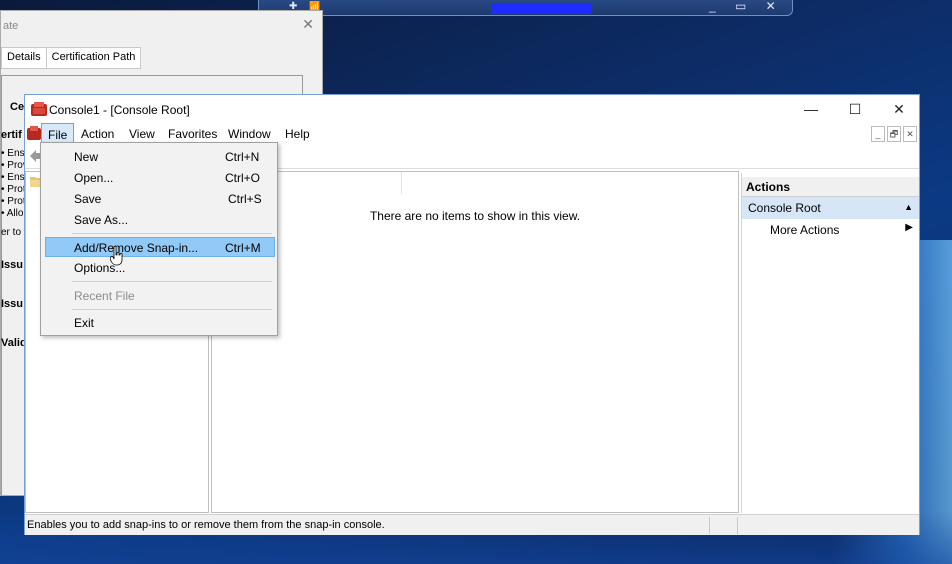  I want to click on menu-item-save: Save Ctrl+S, so click(160, 199).